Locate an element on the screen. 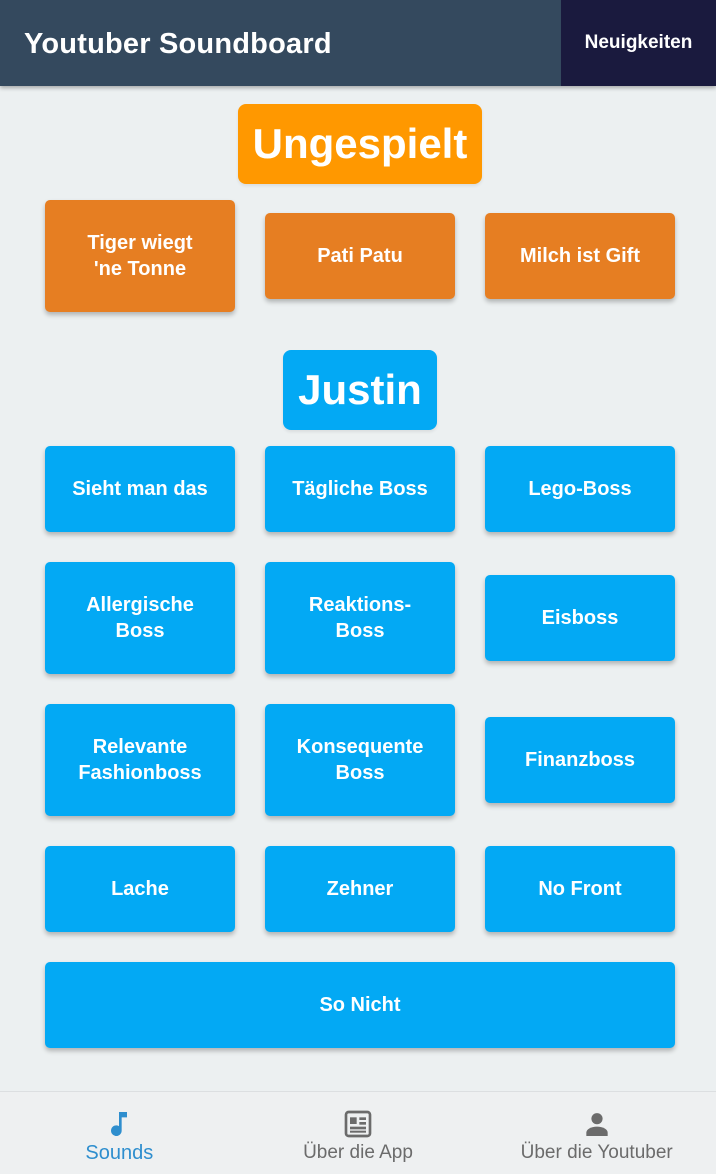 The height and width of the screenshot is (1174, 716). sound-button-label: Zehner is located at coordinates (360, 889).